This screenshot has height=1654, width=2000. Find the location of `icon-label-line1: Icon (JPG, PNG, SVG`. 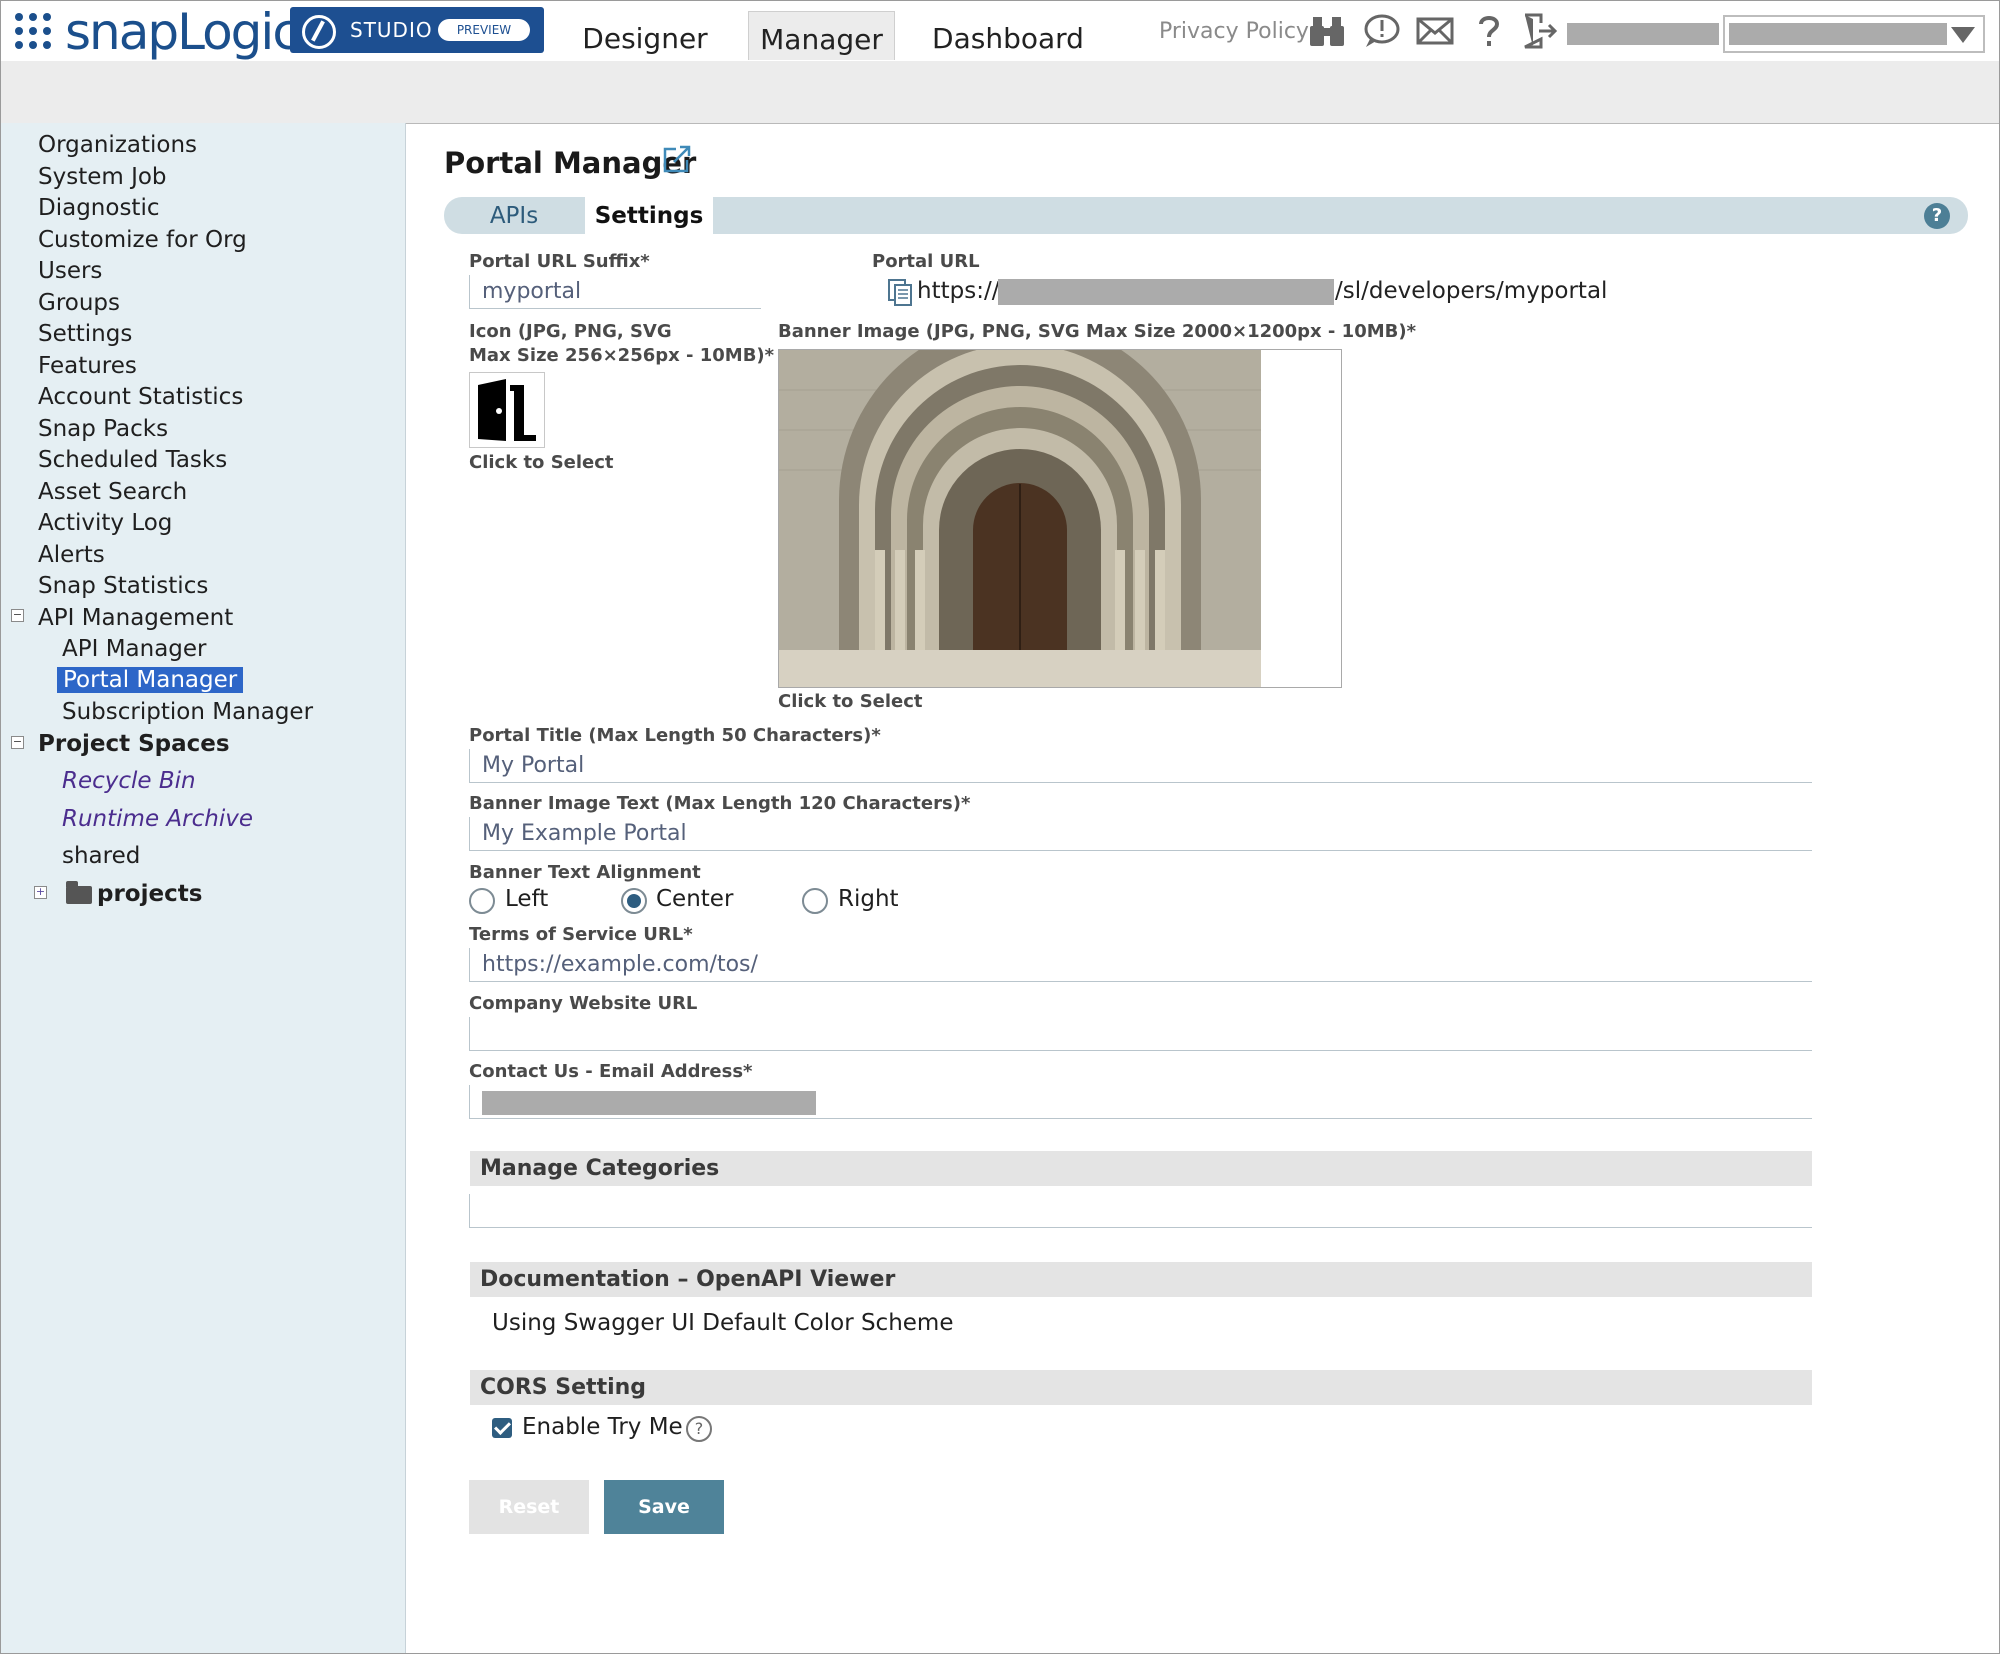

icon-label-line1: Icon (JPG, PNG, SVG is located at coordinates (570, 331).